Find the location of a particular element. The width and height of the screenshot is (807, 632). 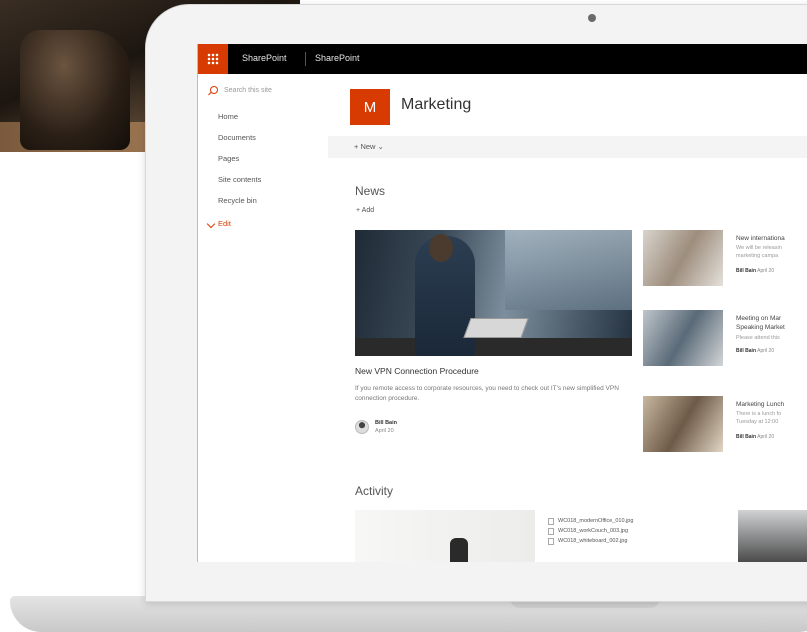

nav-item-pages: Pages is located at coordinates (239, 164).